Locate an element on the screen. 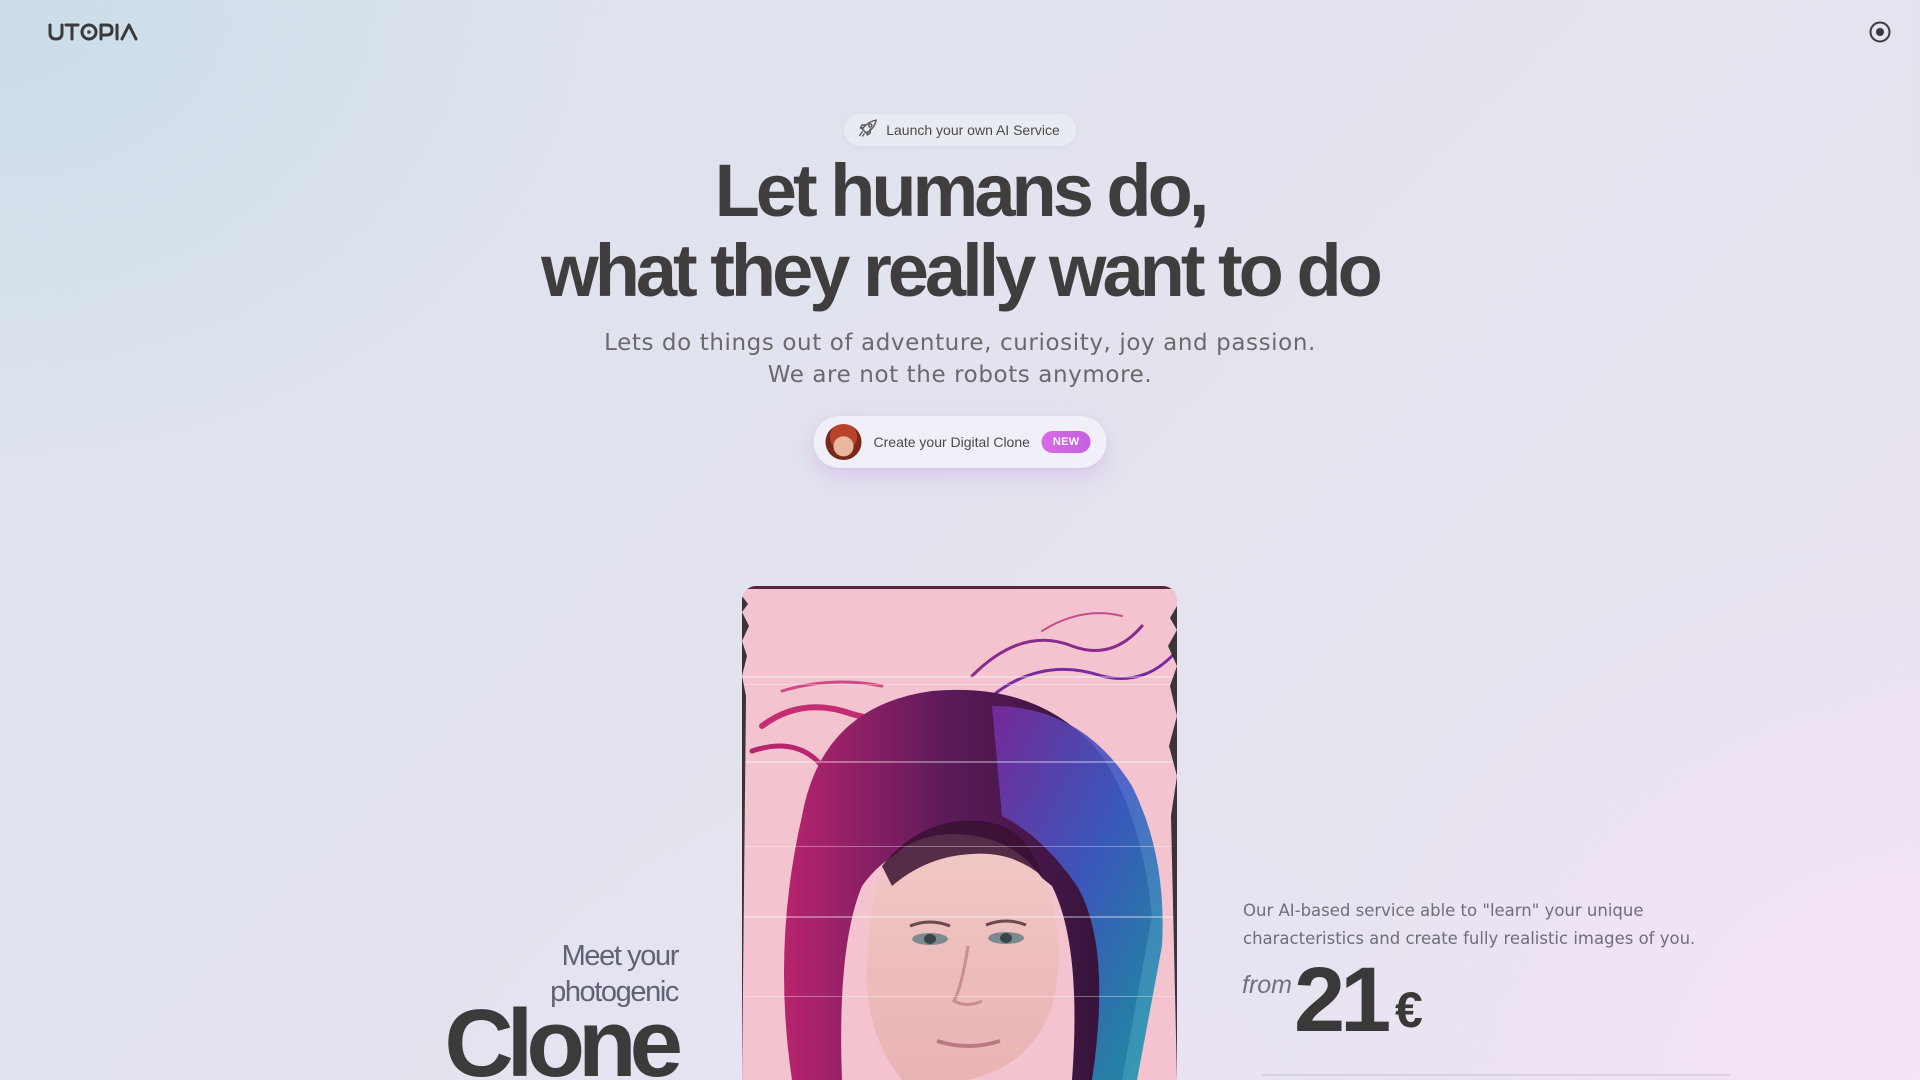 Image resolution: width=1920 pixels, height=1080 pixels. avatar is located at coordinates (843, 442).